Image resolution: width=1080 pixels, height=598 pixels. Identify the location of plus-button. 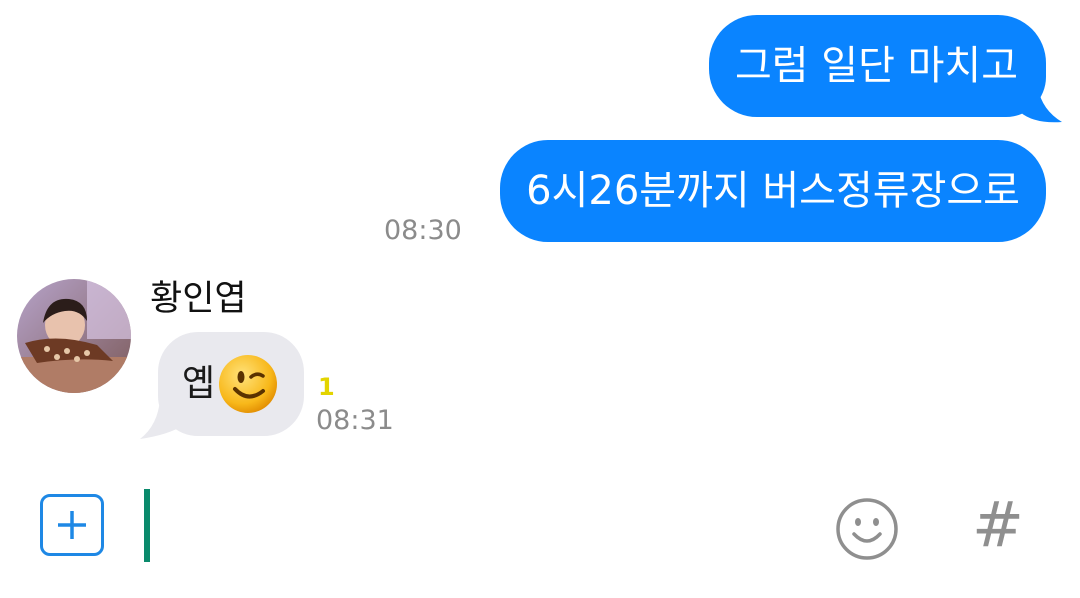
(72, 525).